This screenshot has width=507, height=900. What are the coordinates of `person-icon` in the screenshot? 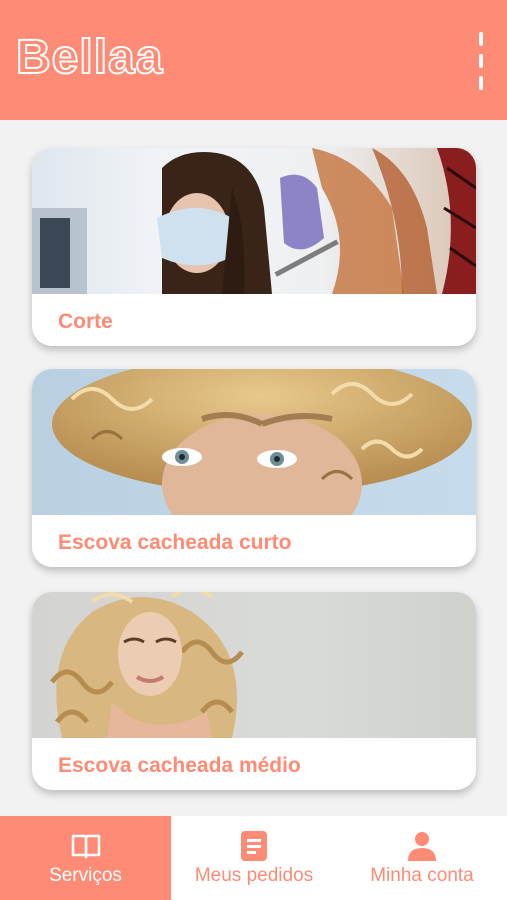 It's located at (422, 846).